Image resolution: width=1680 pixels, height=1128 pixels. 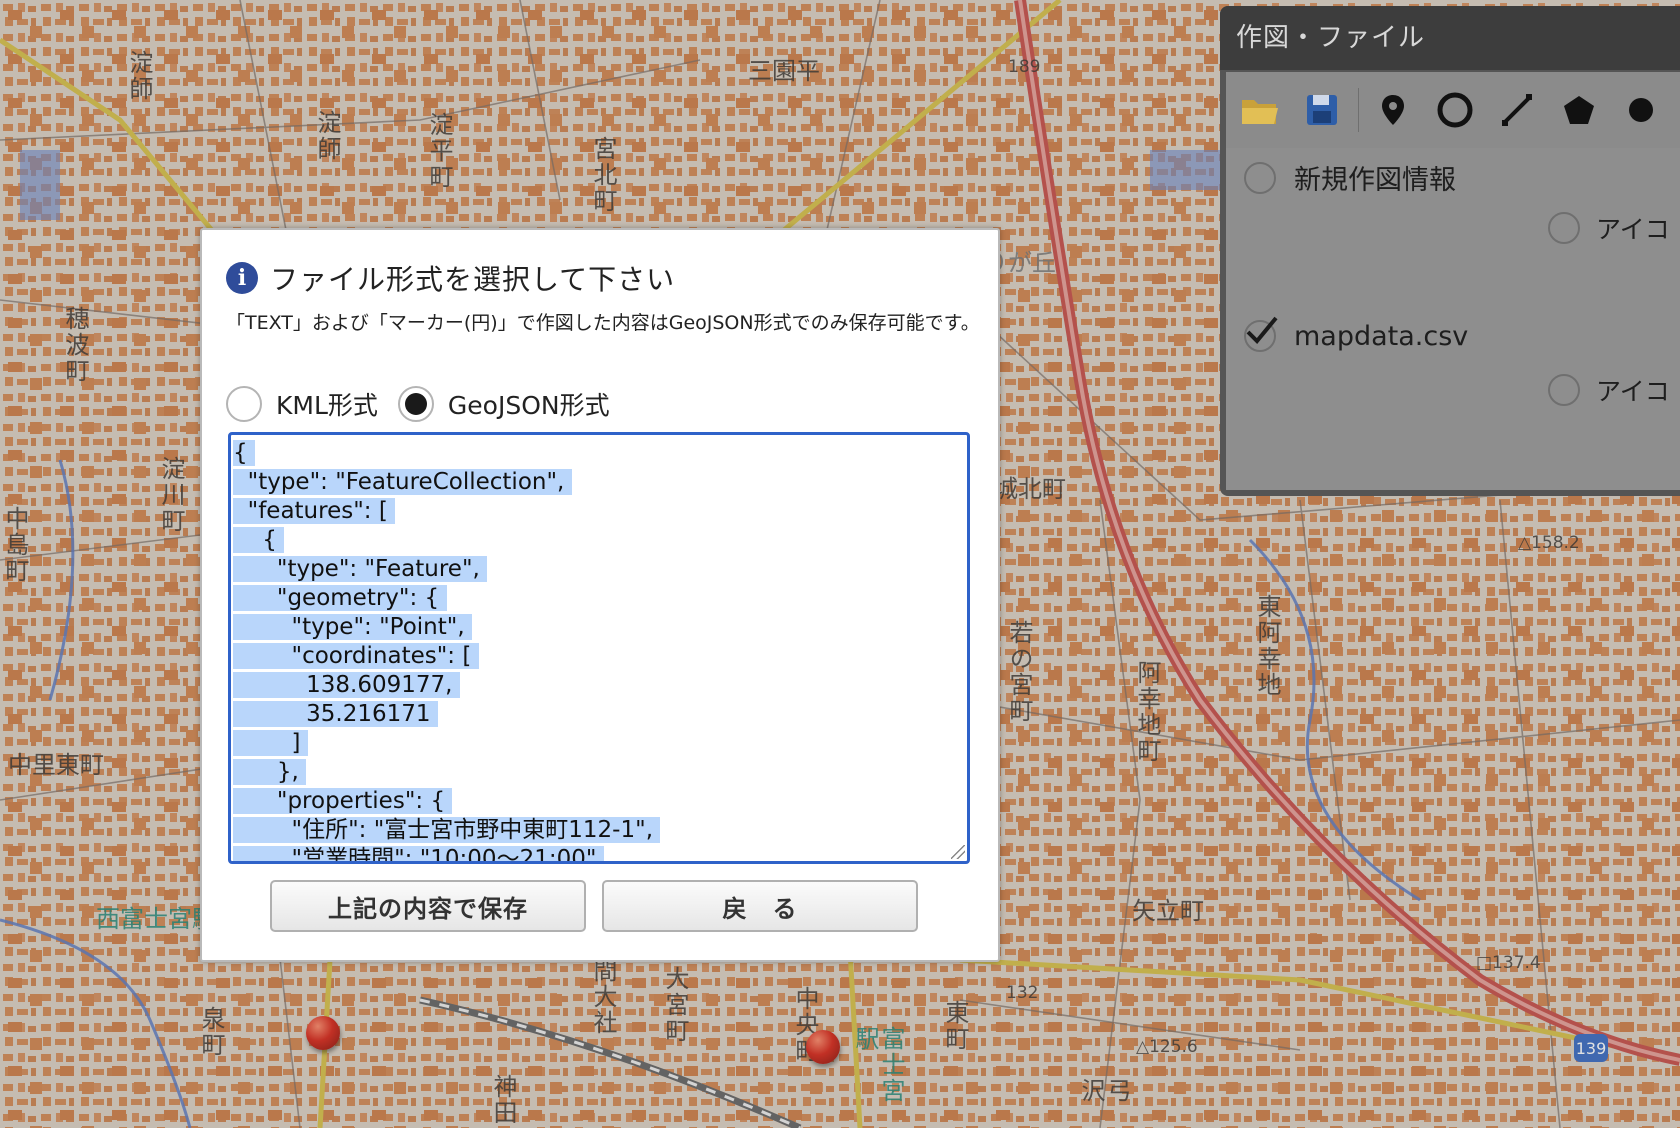 I want to click on json-line: "type": "Point",, so click(x=352, y=627).